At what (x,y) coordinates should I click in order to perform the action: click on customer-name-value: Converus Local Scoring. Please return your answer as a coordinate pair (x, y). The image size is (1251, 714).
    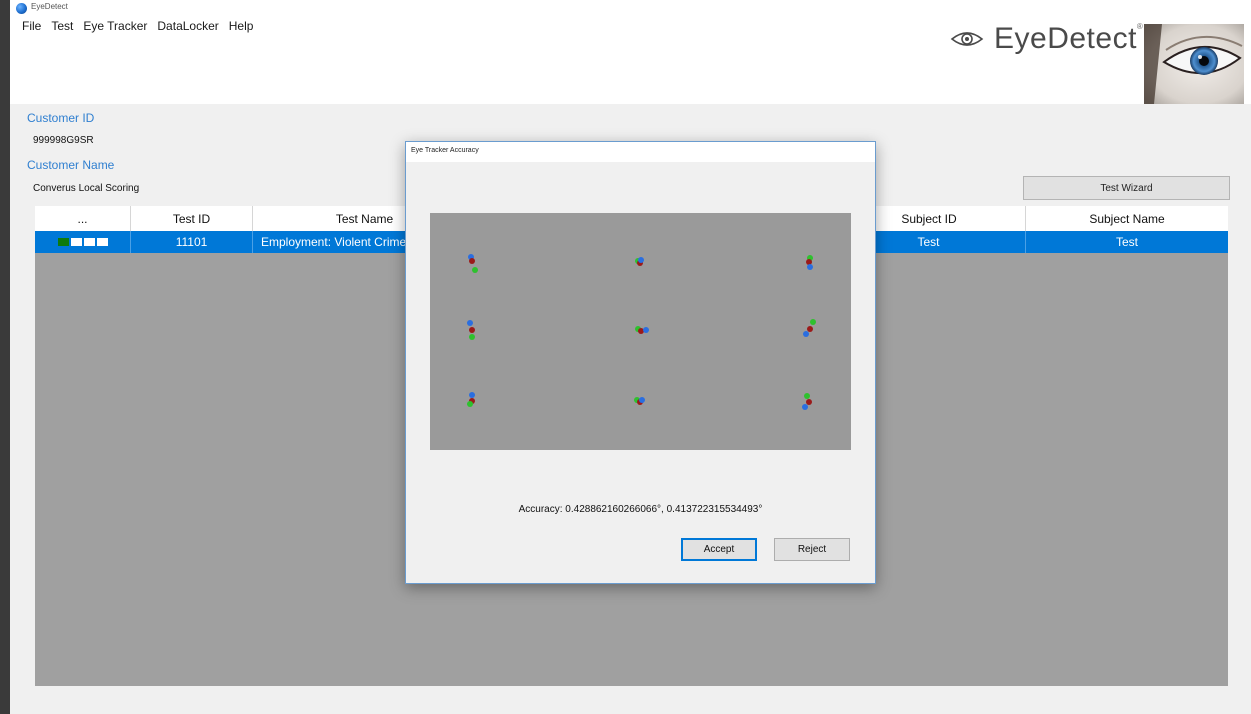
    Looking at the image, I should click on (86, 188).